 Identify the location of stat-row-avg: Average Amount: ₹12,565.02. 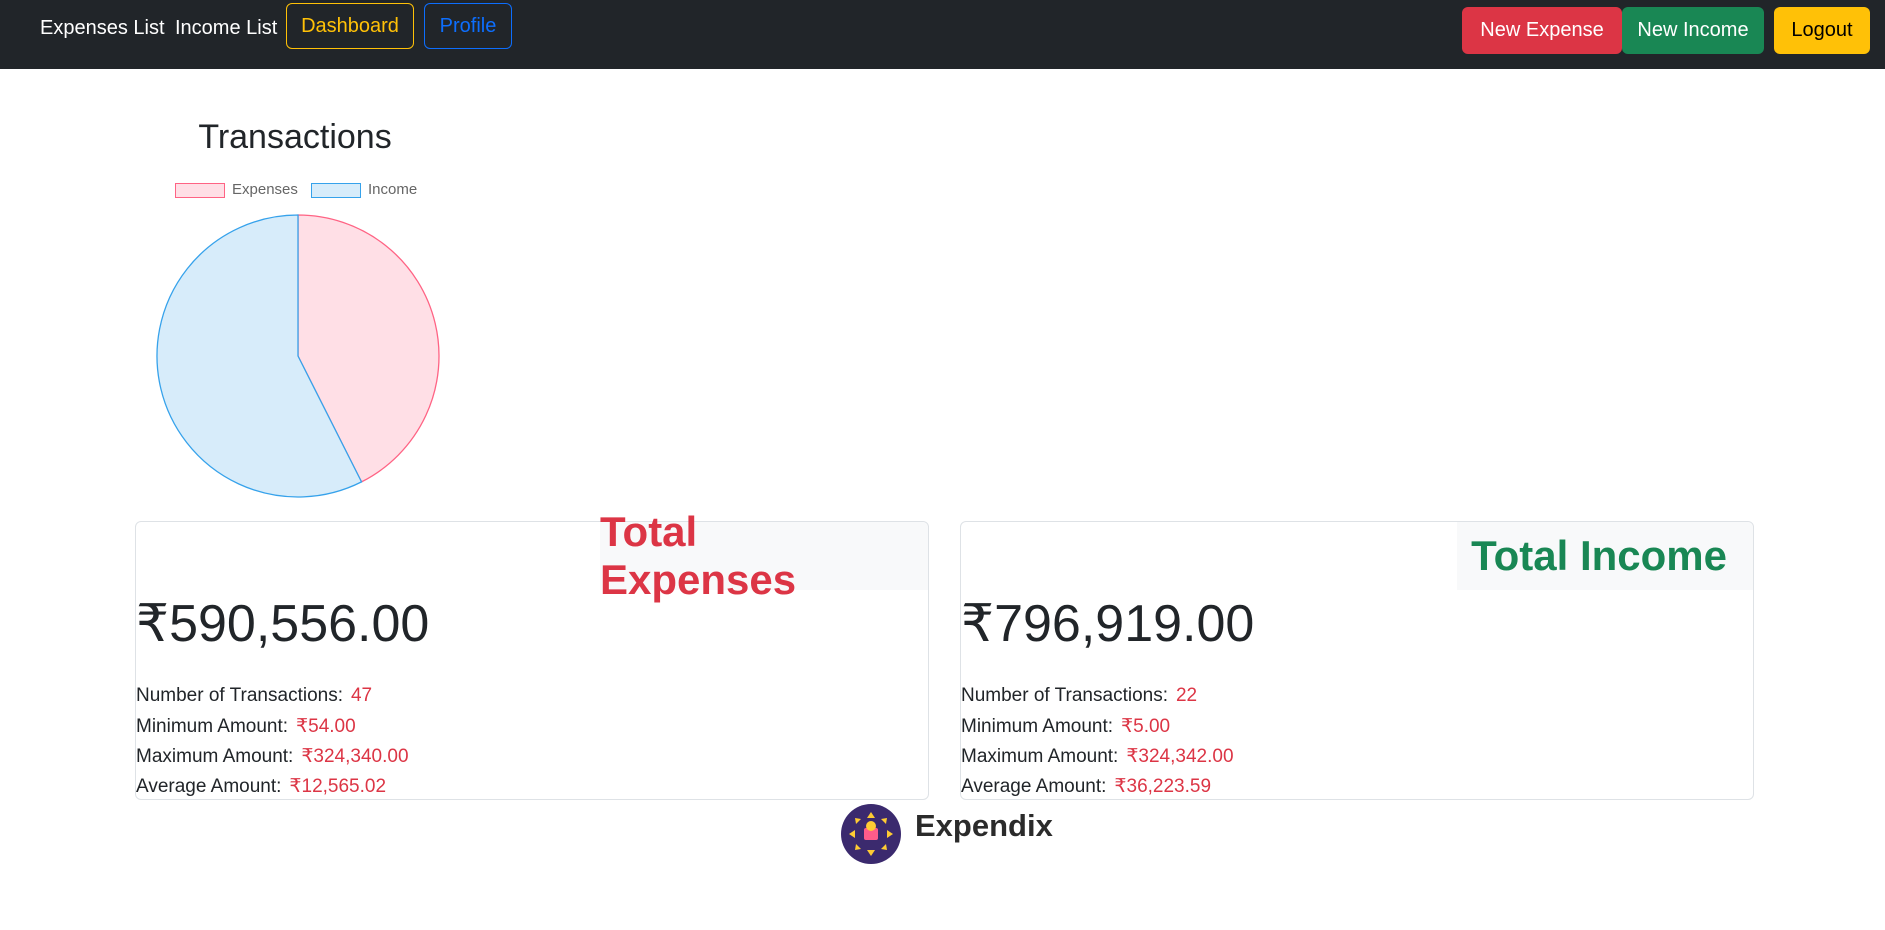
(261, 786).